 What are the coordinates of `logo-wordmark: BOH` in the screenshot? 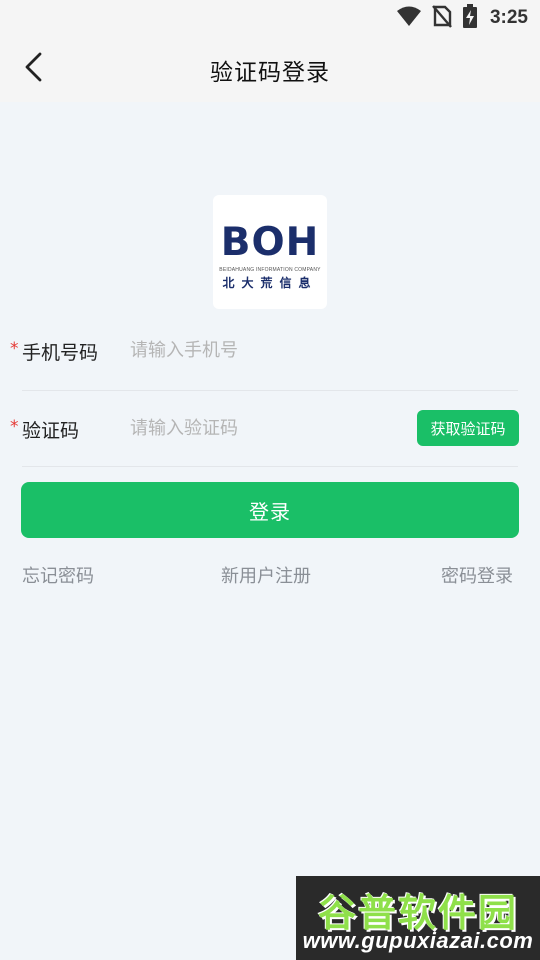 It's located at (270, 242).